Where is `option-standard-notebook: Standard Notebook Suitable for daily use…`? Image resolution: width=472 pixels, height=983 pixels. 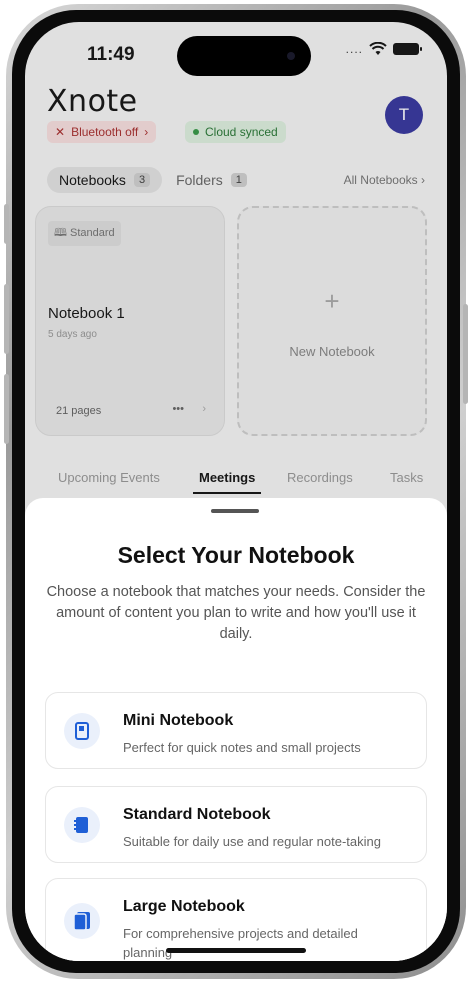 option-standard-notebook: Standard Notebook Suitable for daily use… is located at coordinates (236, 824).